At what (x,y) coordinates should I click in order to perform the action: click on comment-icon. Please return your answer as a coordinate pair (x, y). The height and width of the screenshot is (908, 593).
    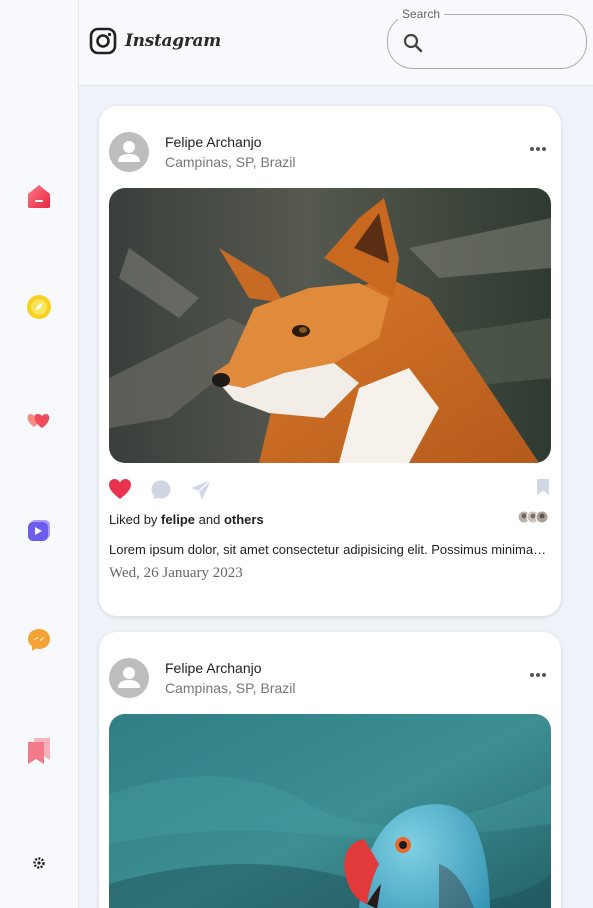
    Looking at the image, I should click on (161, 490).